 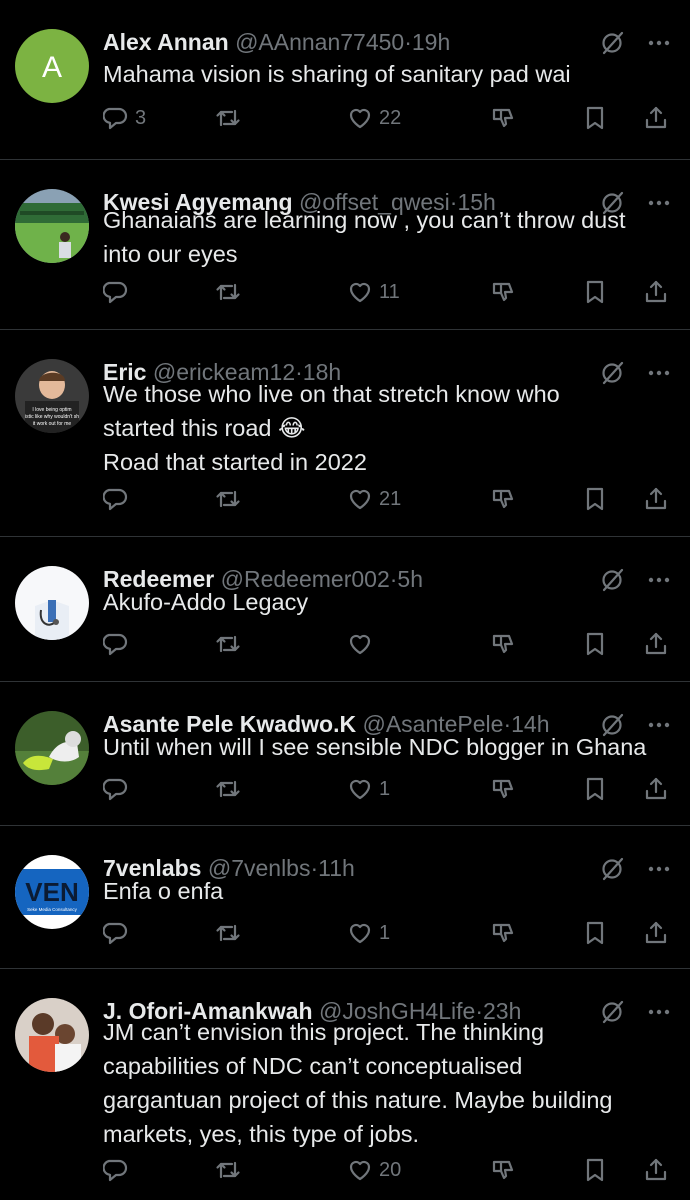 I want to click on action-bar: 20, so click(x=389, y=1170).